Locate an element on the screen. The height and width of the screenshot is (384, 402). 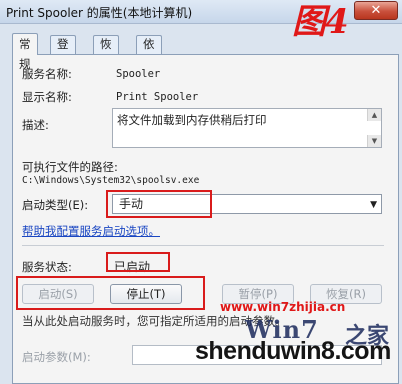
start-params-label: 启动参数(M): is located at coordinates (56, 357).